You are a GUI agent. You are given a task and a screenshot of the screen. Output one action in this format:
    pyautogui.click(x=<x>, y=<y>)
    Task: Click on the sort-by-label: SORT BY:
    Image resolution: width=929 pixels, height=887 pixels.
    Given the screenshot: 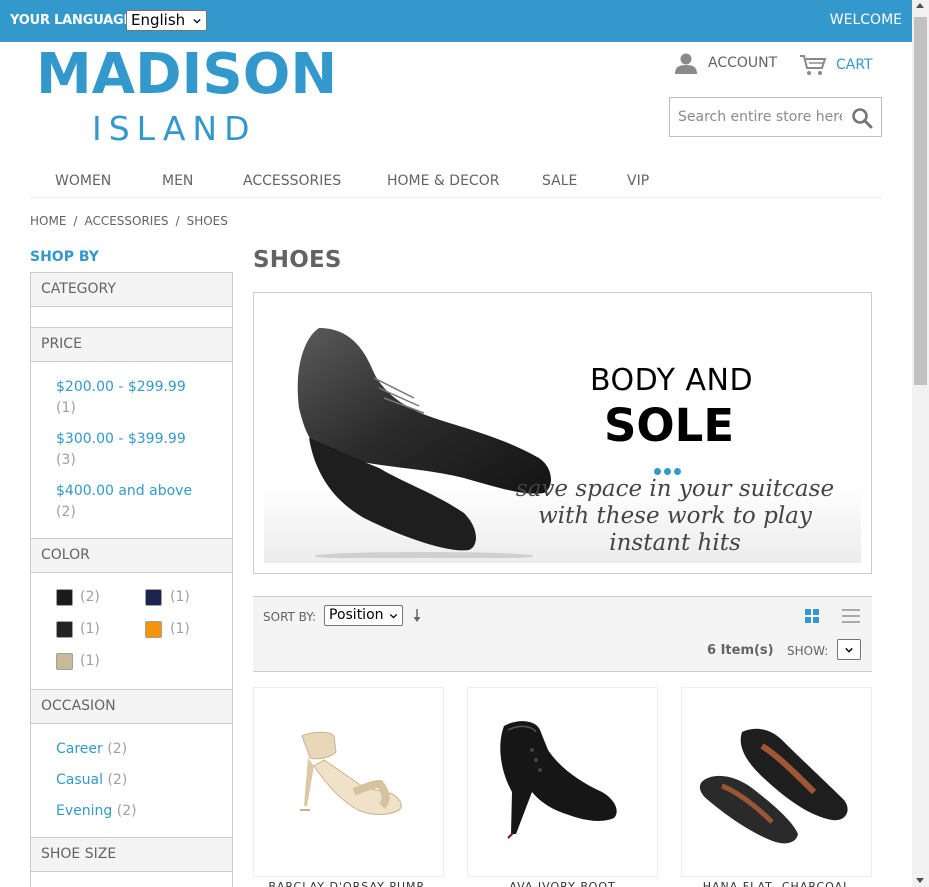 What is the action you would take?
    pyautogui.click(x=290, y=617)
    